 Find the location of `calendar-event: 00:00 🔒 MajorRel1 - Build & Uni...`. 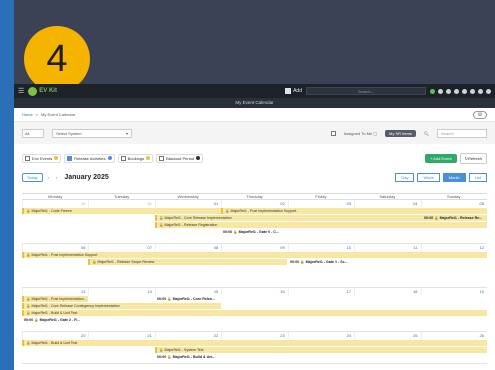

calendar-event: 00:00 🔒 MajorRel1 - Build & Uni... is located at coordinates (188, 357).